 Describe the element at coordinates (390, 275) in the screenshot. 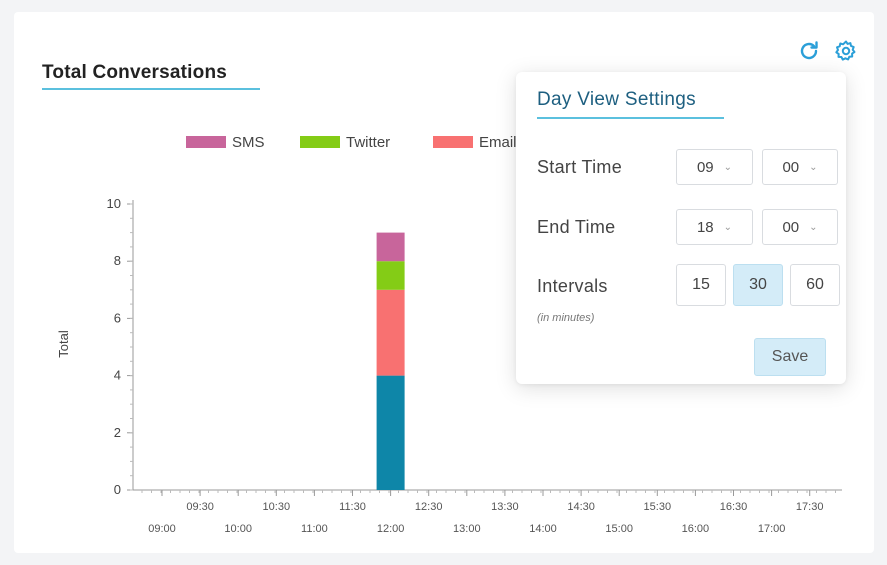

I see `bar-segment-twitter` at that location.